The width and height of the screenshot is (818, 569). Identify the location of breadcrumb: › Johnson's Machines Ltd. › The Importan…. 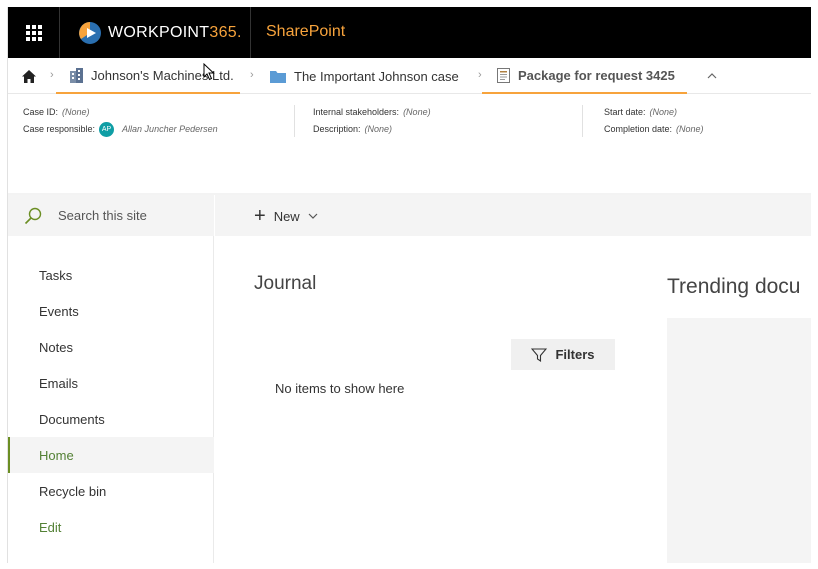
(409, 76).